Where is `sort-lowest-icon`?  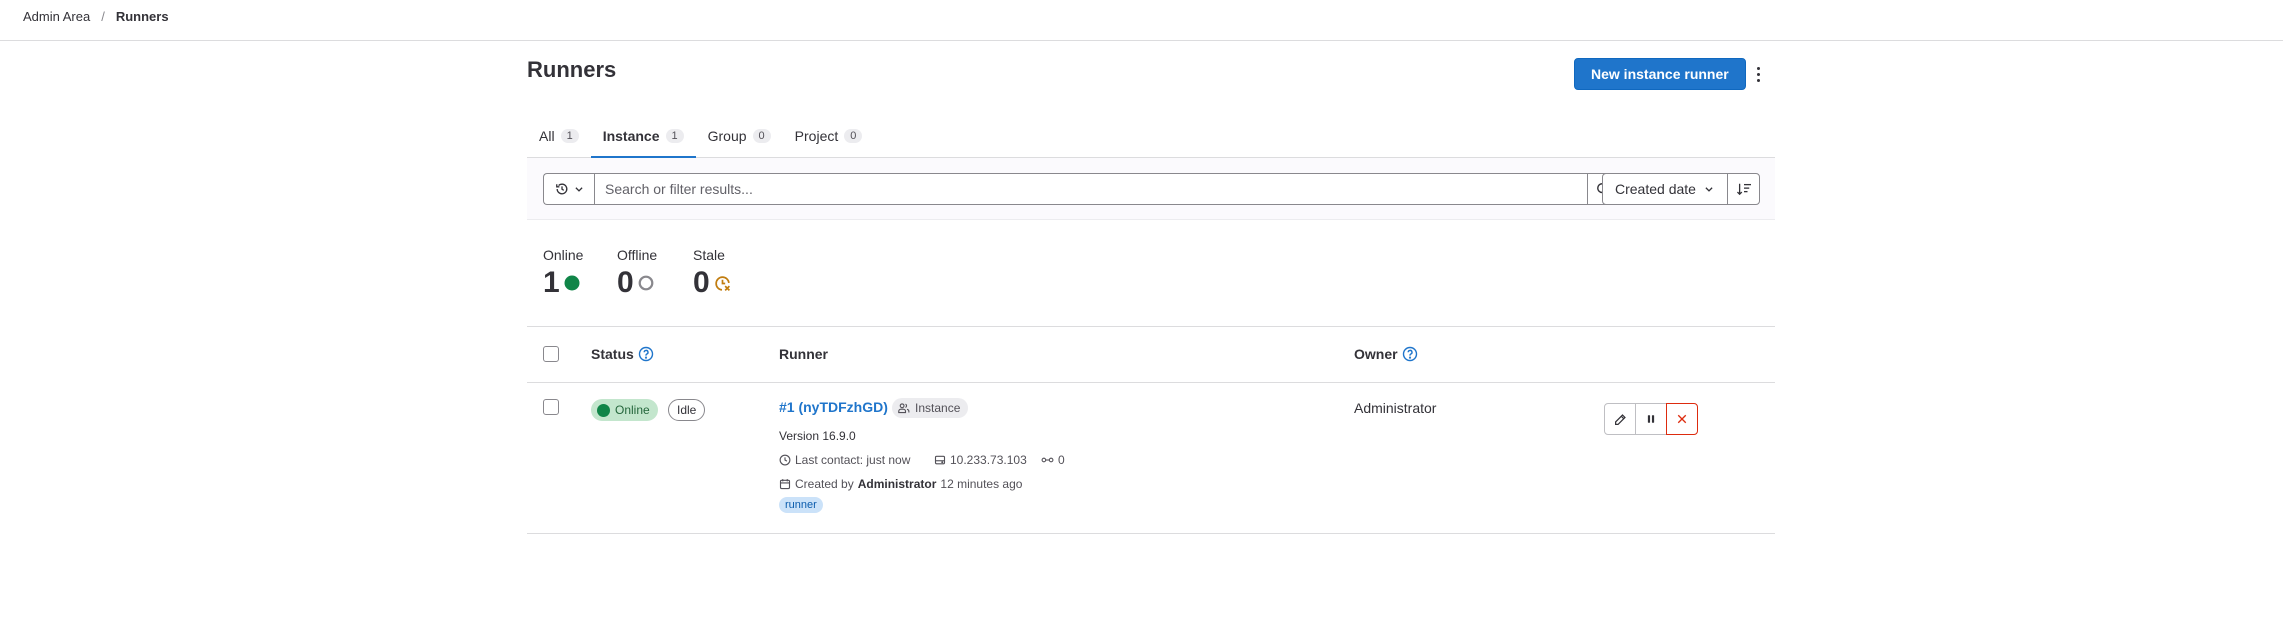 sort-lowest-icon is located at coordinates (1743, 189).